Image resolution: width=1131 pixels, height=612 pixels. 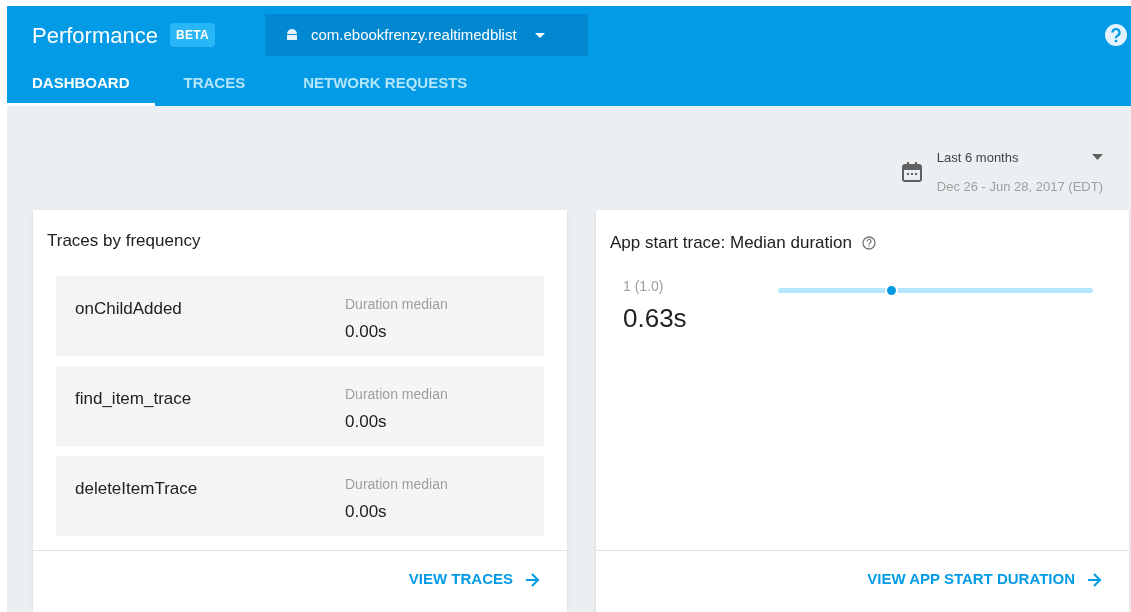 I want to click on median-duration-value: 0.63s, so click(x=655, y=318).